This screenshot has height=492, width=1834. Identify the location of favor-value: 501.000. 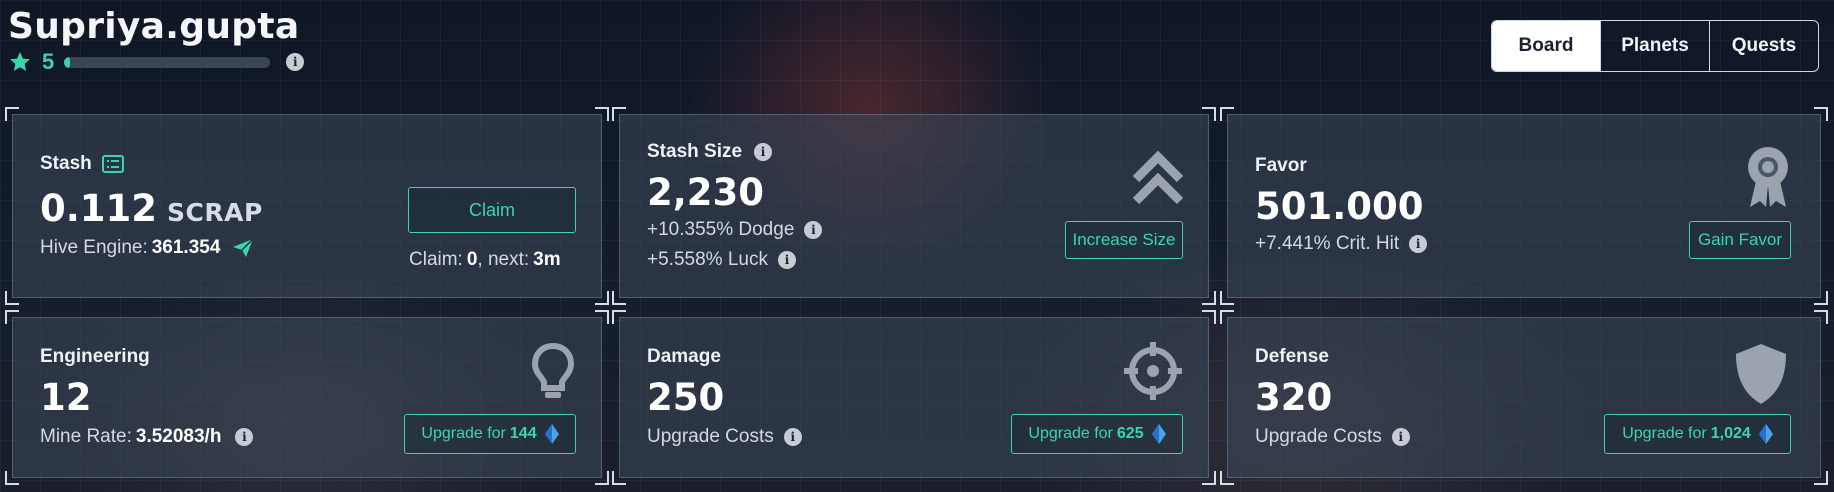
(1339, 206).